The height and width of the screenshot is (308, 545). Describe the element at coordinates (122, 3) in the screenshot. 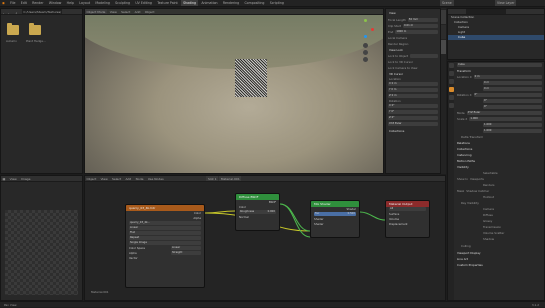

I see `tab-sculpting: Sculpting` at that location.